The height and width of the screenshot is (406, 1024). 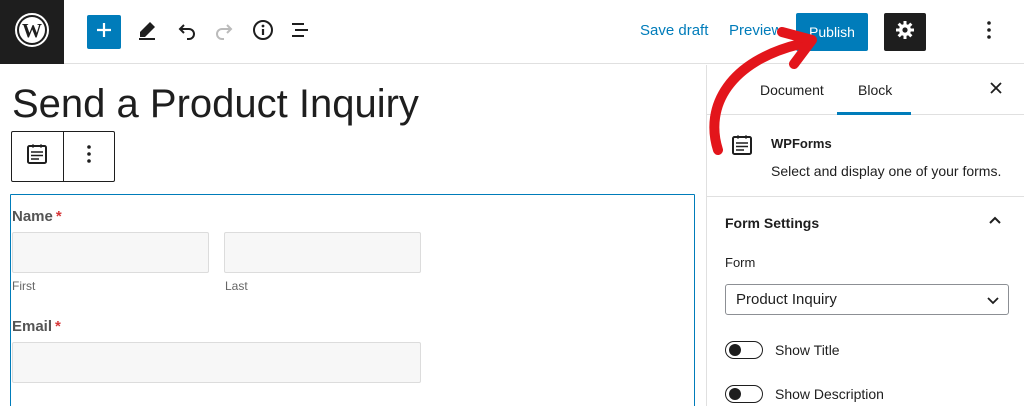 I want to click on info-icon, so click(x=263, y=32).